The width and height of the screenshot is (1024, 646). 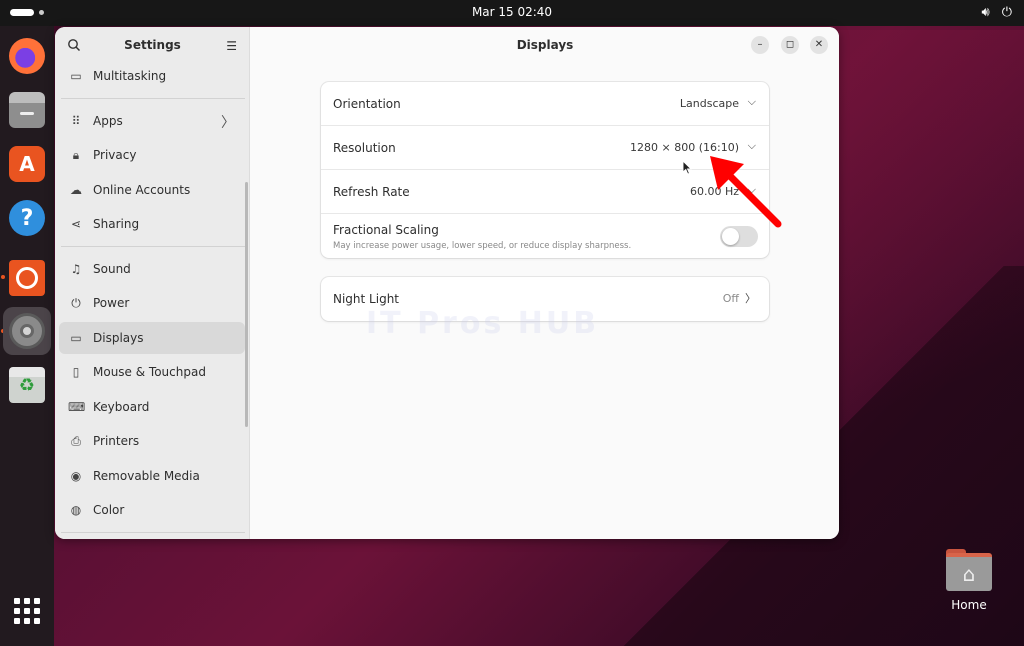 I want to click on orientation-value: Landscape, so click(x=709, y=103).